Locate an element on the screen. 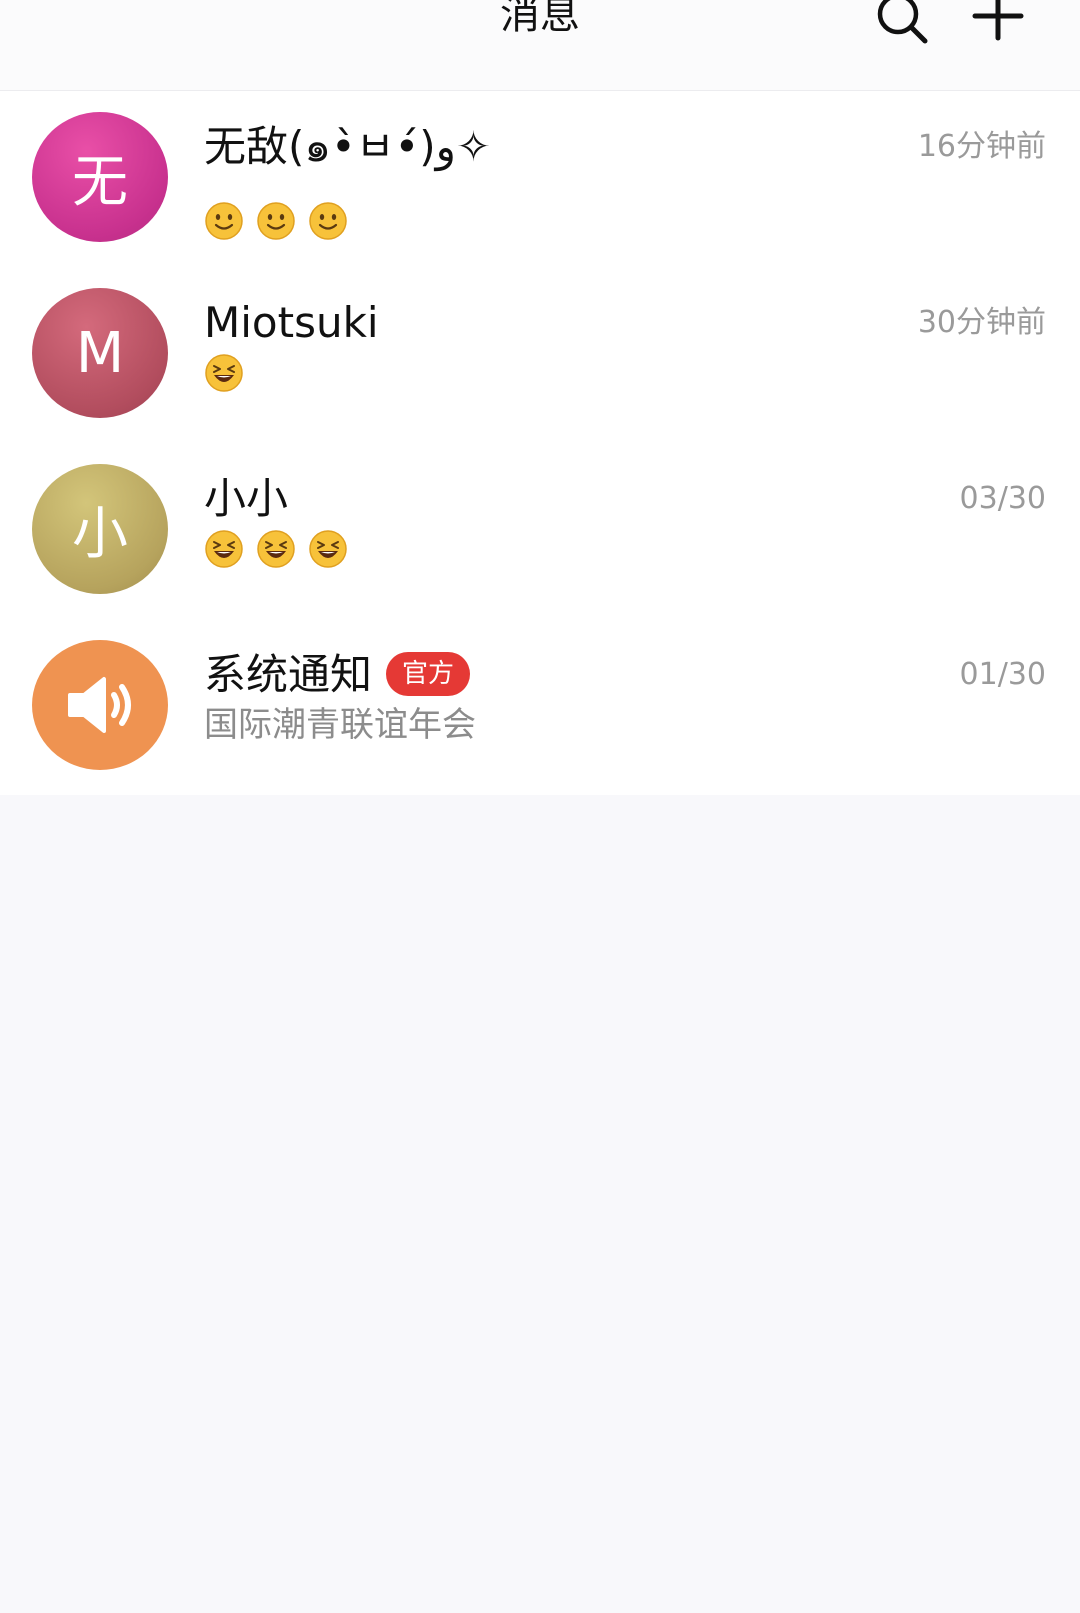 This screenshot has width=1080, height=1613. avatar: 无 is located at coordinates (100, 177).